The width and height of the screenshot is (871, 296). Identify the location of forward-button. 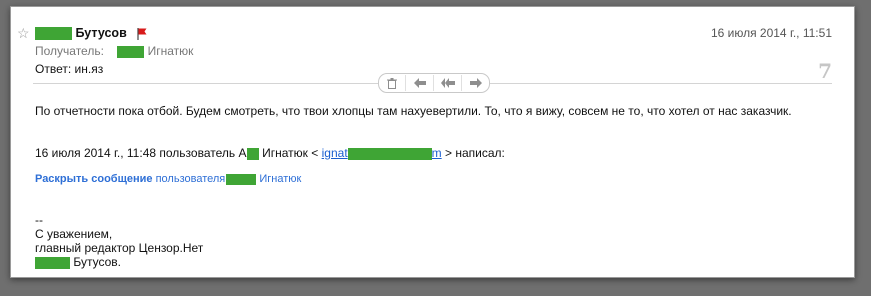
(476, 83).